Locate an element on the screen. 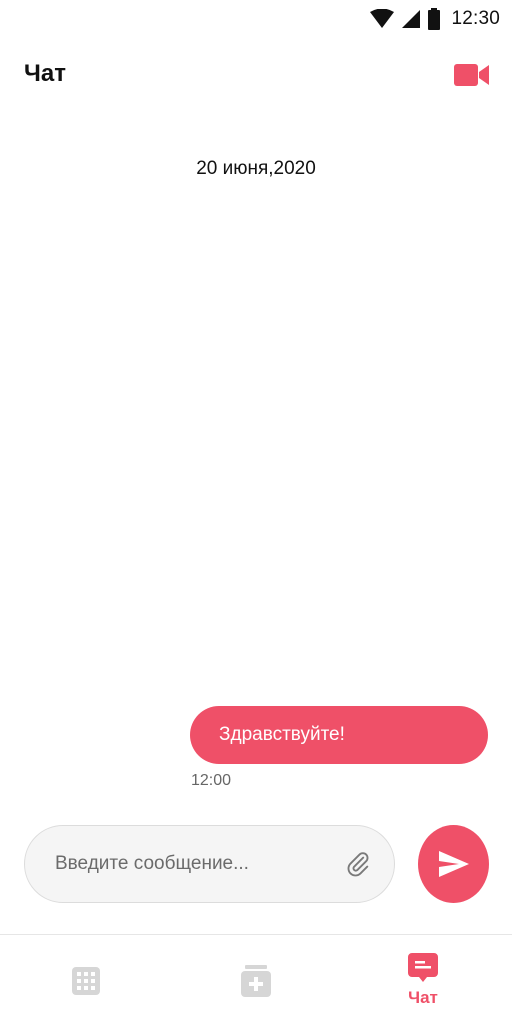 This screenshot has width=512, height=1024. wifi-icon is located at coordinates (382, 18).